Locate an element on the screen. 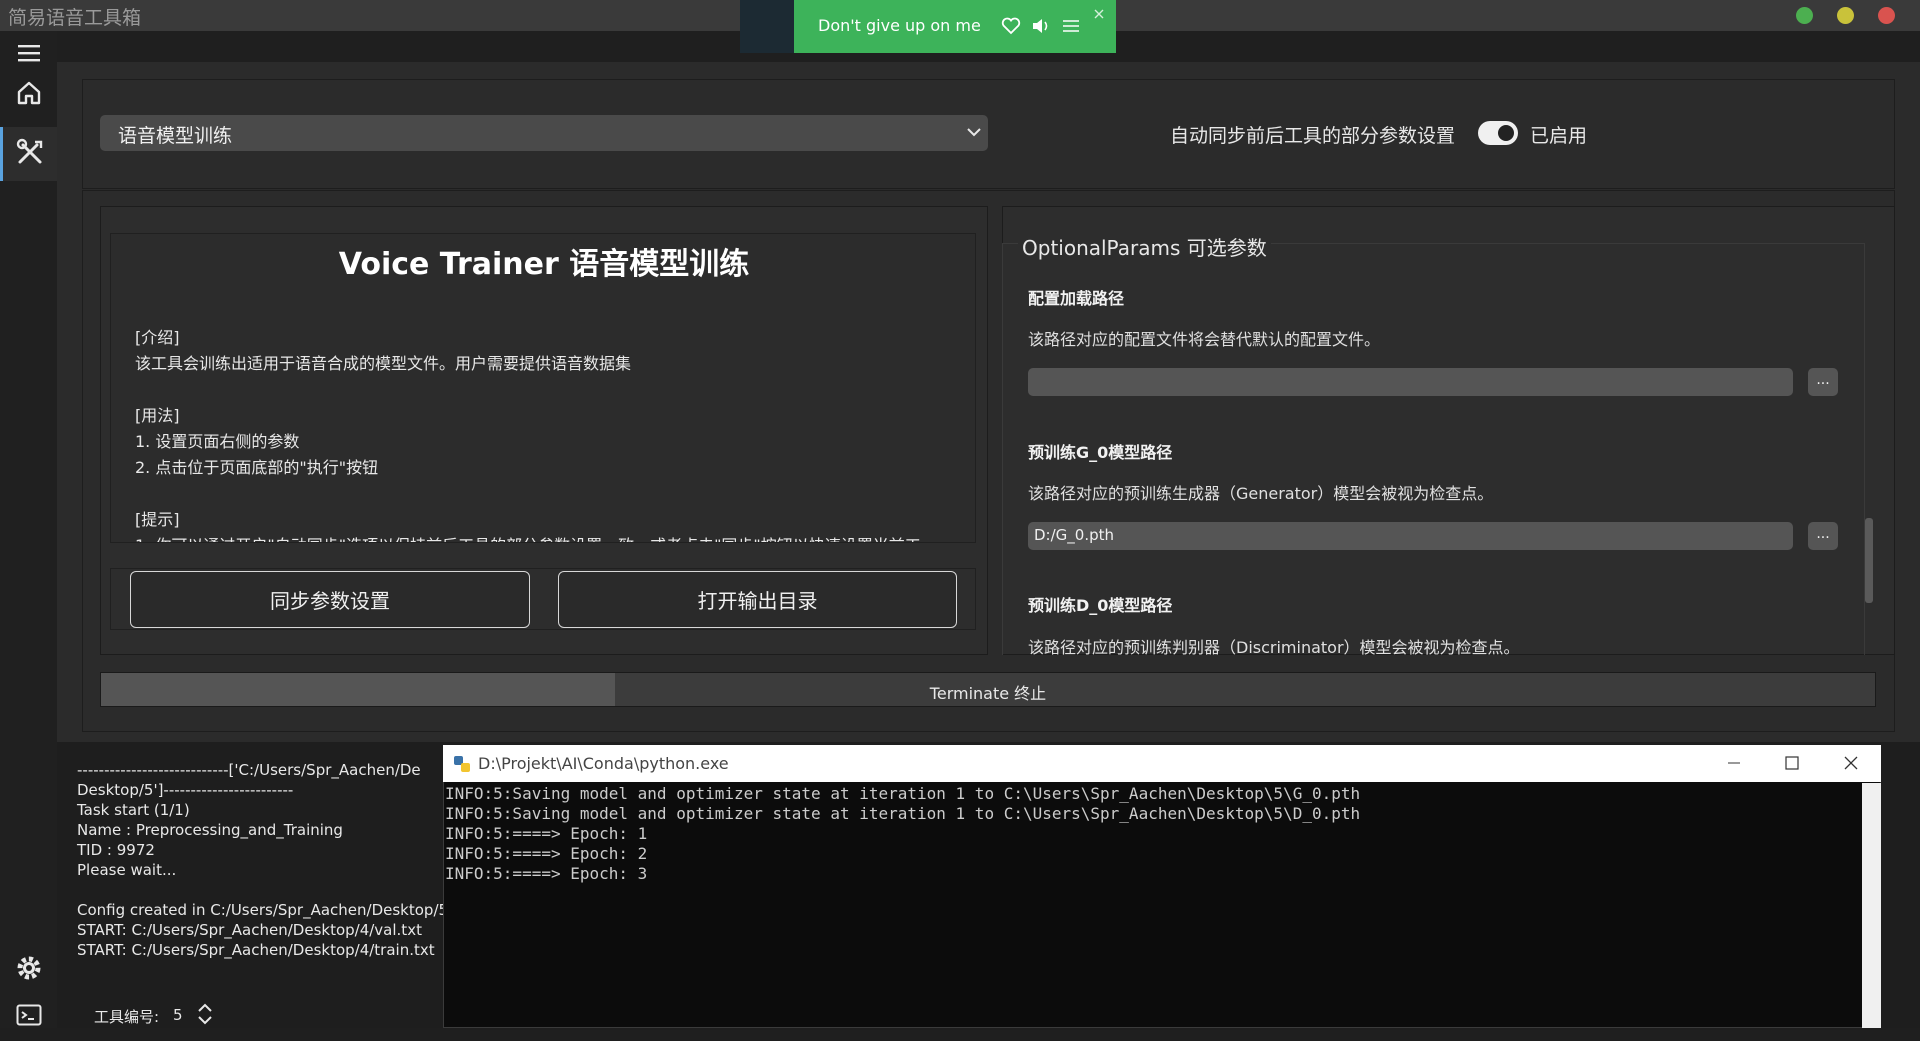 Image resolution: width=1920 pixels, height=1041 pixels. home-icon is located at coordinates (29, 95).